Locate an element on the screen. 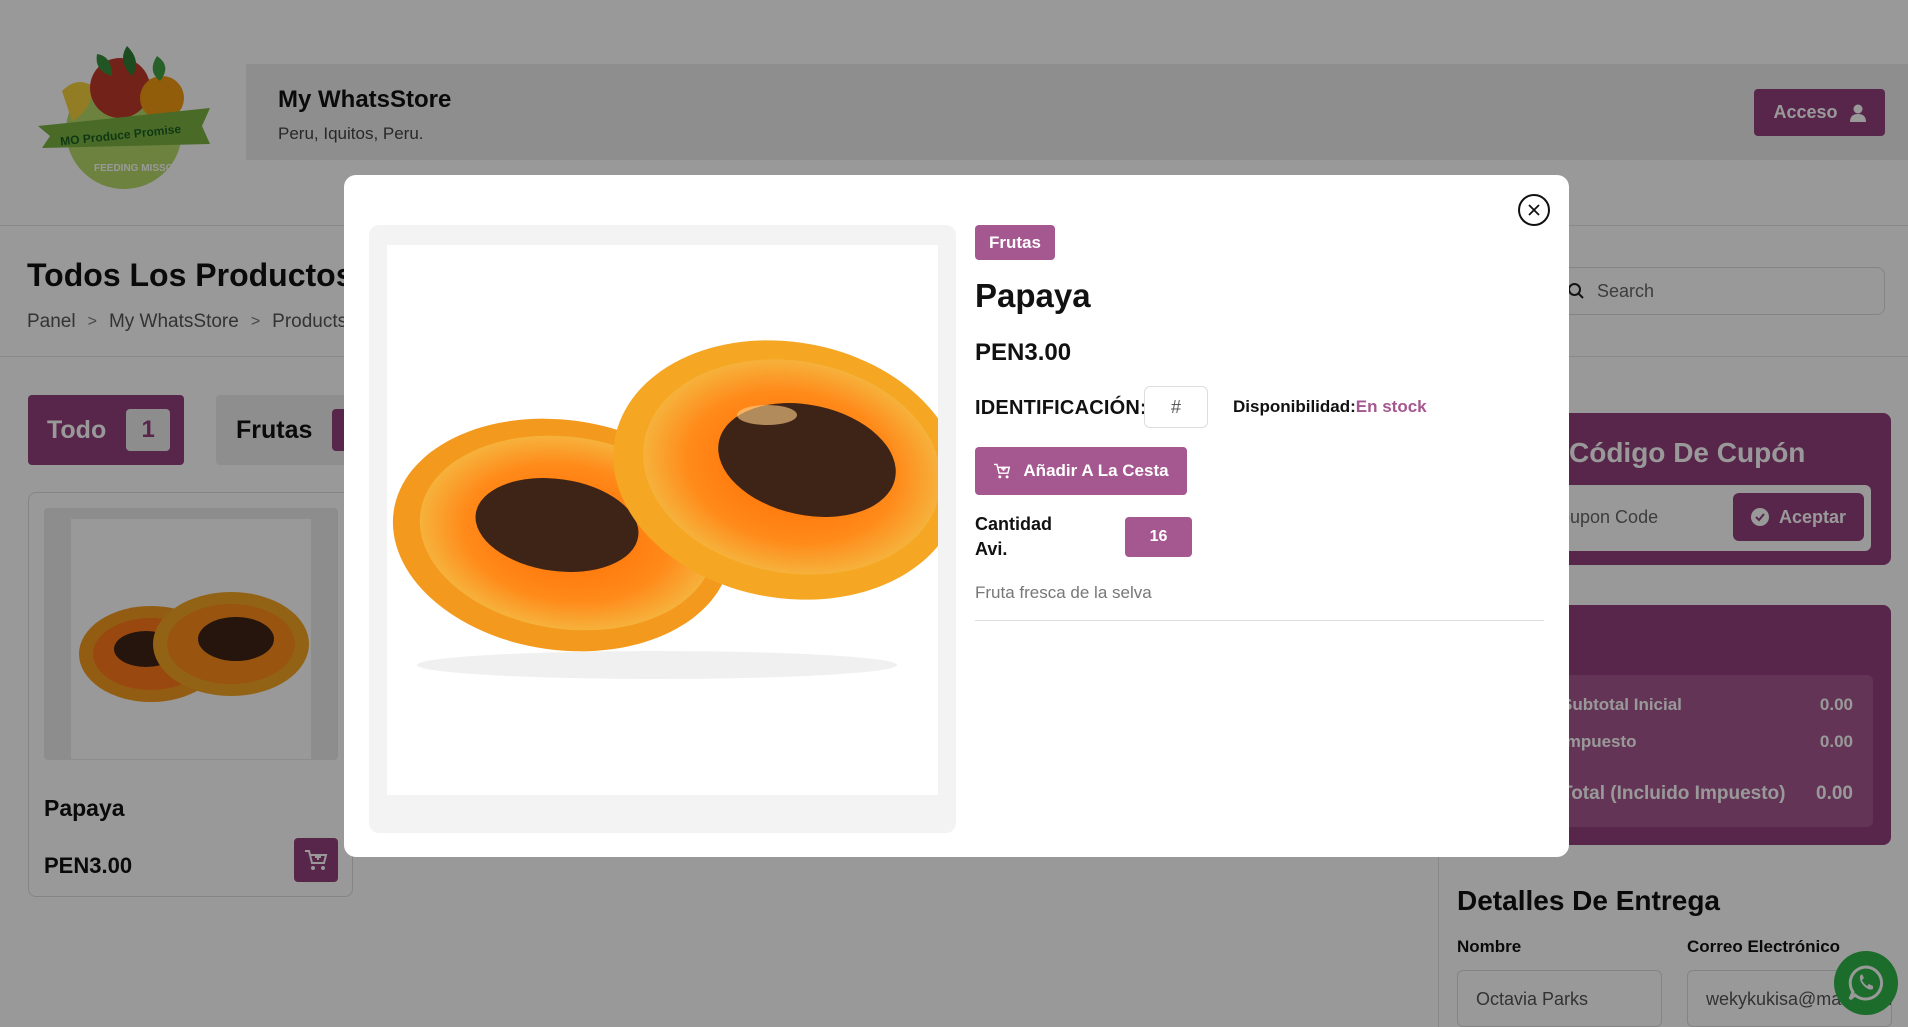 The width and height of the screenshot is (1908, 1027). quantity-badge: 16 is located at coordinates (1158, 537).